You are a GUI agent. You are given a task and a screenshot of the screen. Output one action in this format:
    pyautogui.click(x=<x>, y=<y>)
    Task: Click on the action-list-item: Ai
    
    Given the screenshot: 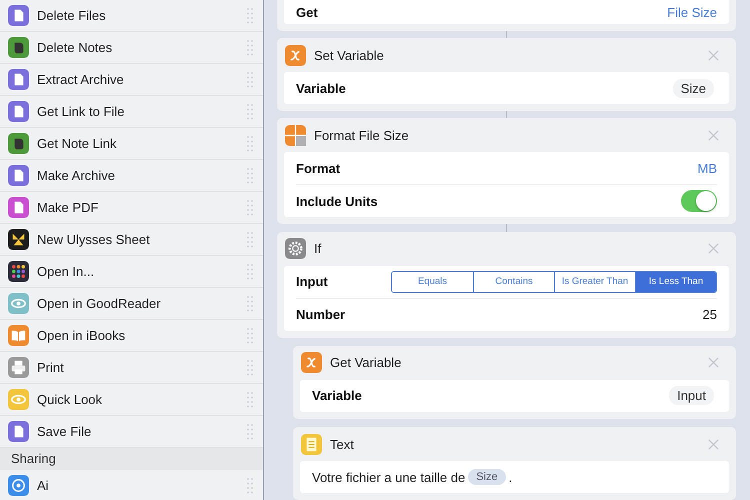 What is the action you would take?
    pyautogui.click(x=131, y=485)
    